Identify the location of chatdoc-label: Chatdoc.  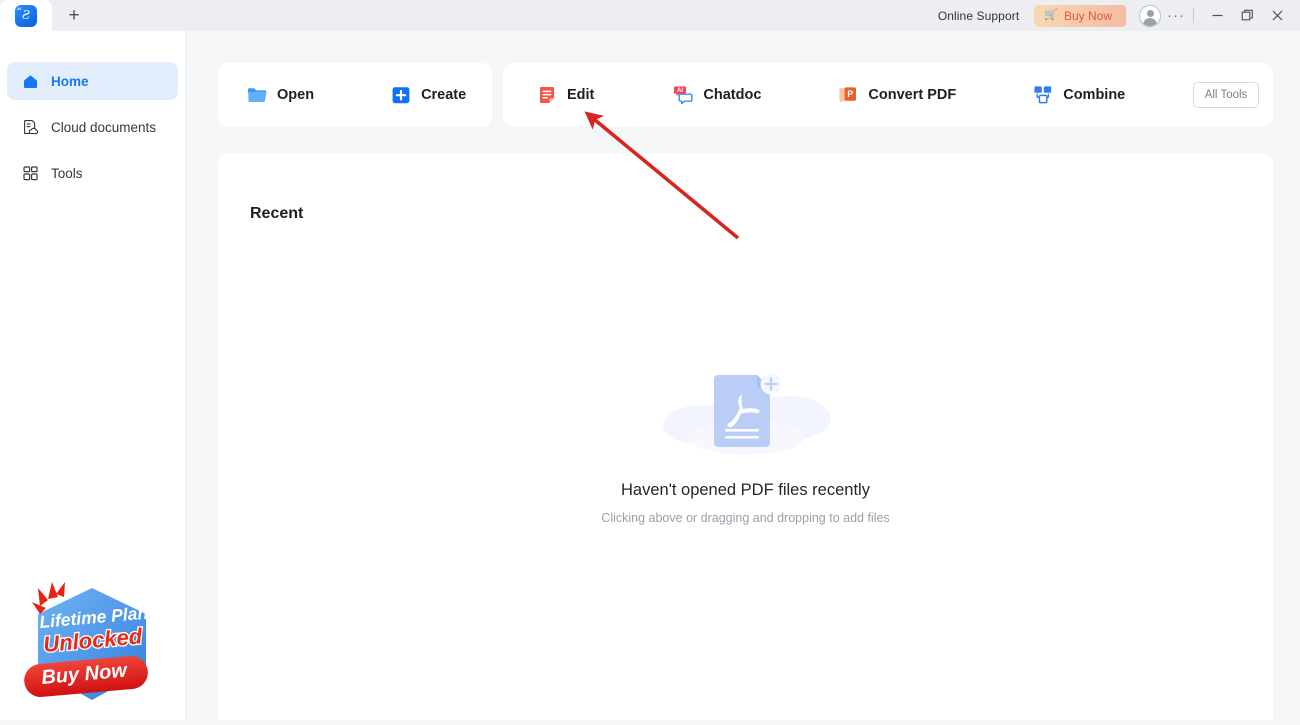
(732, 95).